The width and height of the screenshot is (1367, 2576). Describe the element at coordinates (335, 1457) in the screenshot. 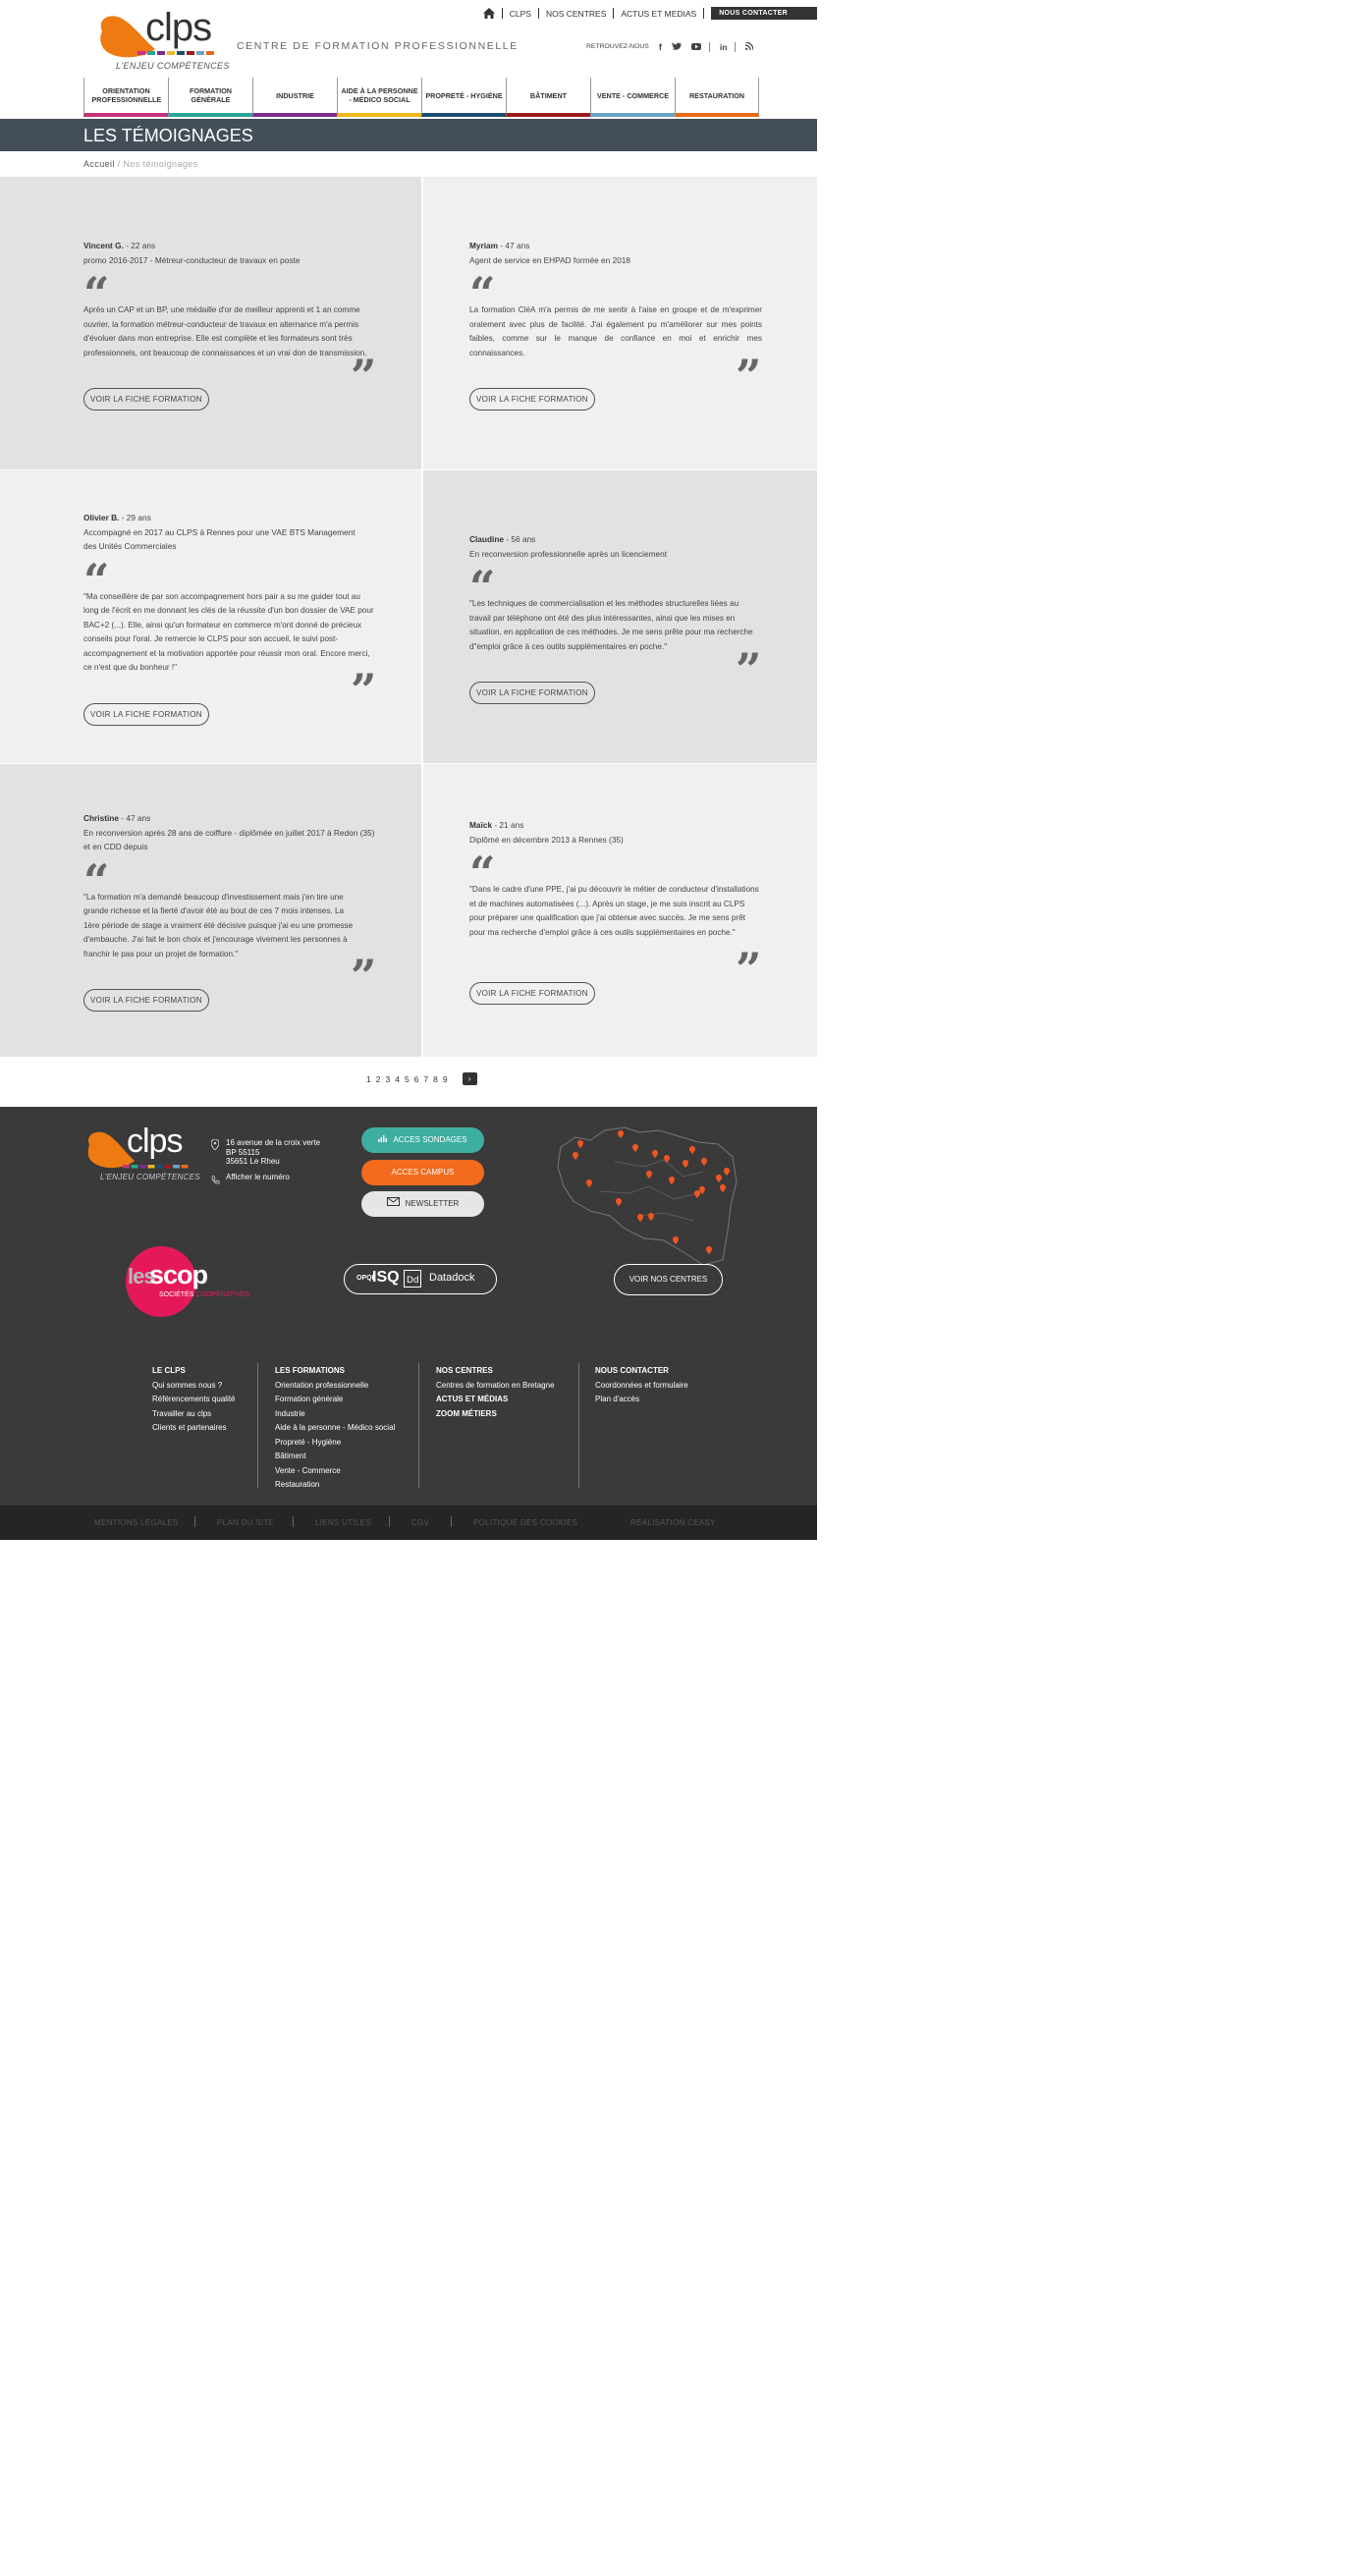

I see `footer-link: Bâtiment` at that location.